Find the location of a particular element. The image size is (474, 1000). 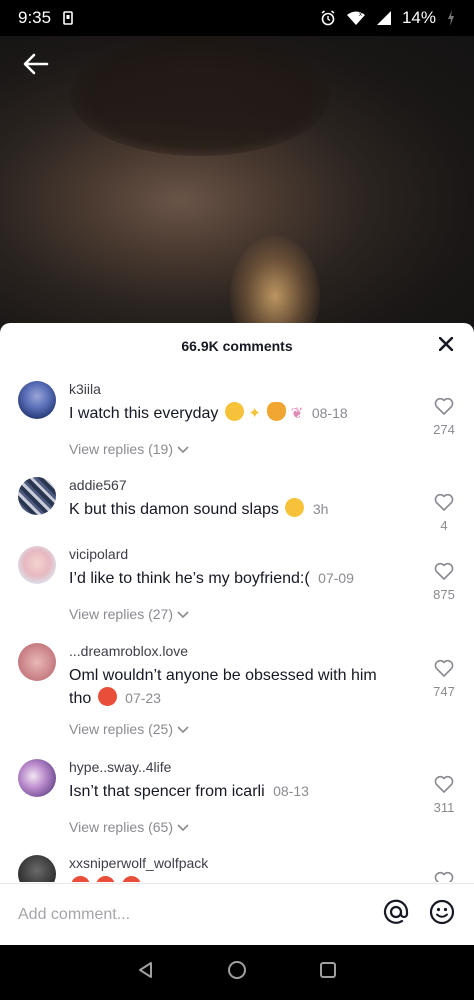

close-button is located at coordinates (446, 346).